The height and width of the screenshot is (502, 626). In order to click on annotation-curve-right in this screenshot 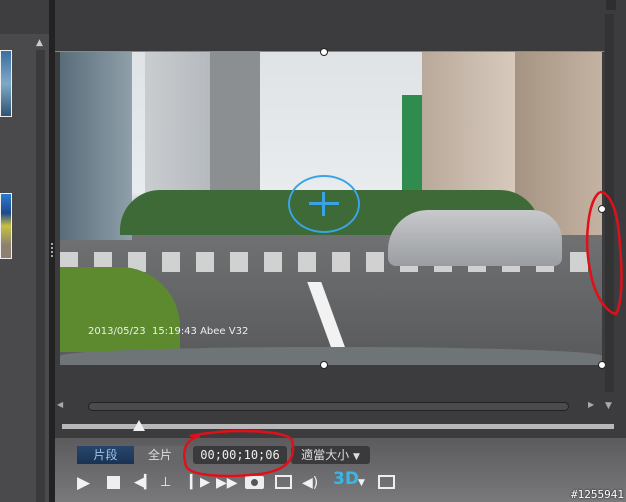, I will do `click(604, 253)`.